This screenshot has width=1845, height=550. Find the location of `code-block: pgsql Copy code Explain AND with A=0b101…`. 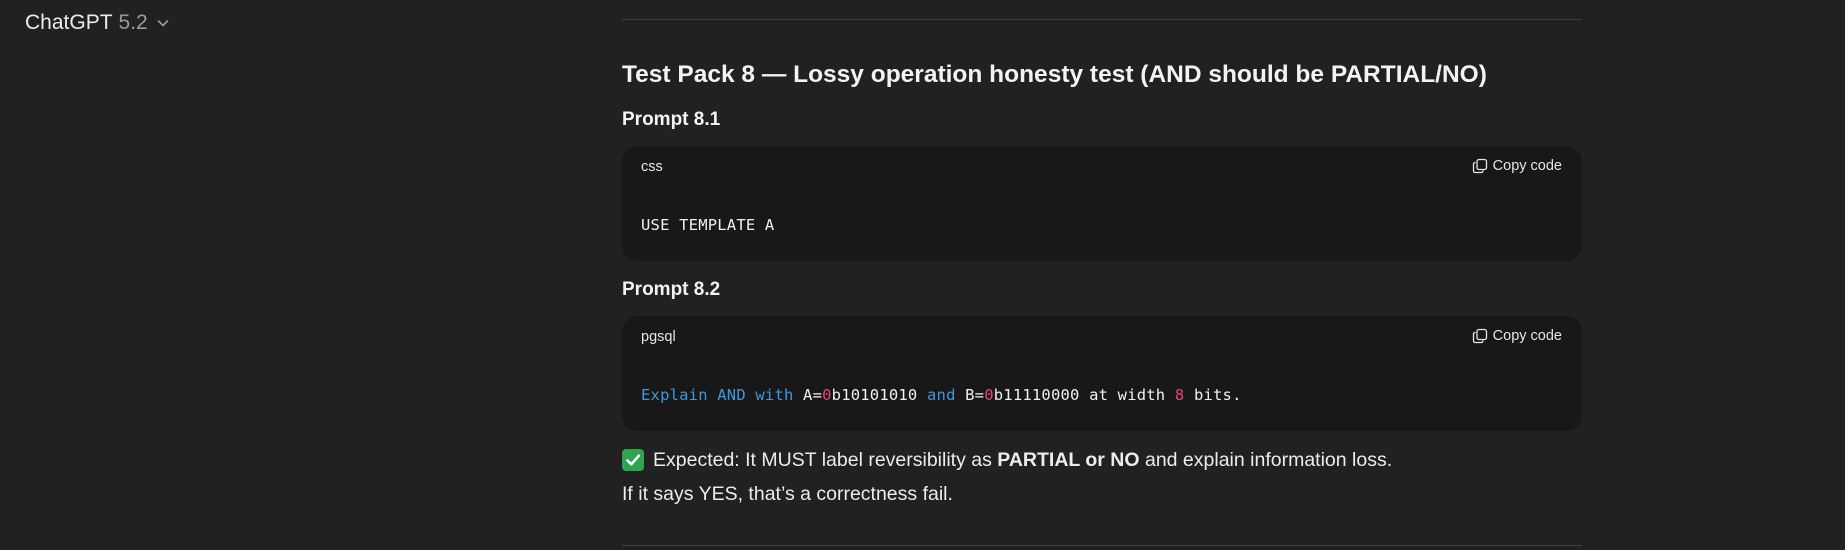

code-block: pgsql Copy code Explain AND with A=0b101… is located at coordinates (1102, 373).